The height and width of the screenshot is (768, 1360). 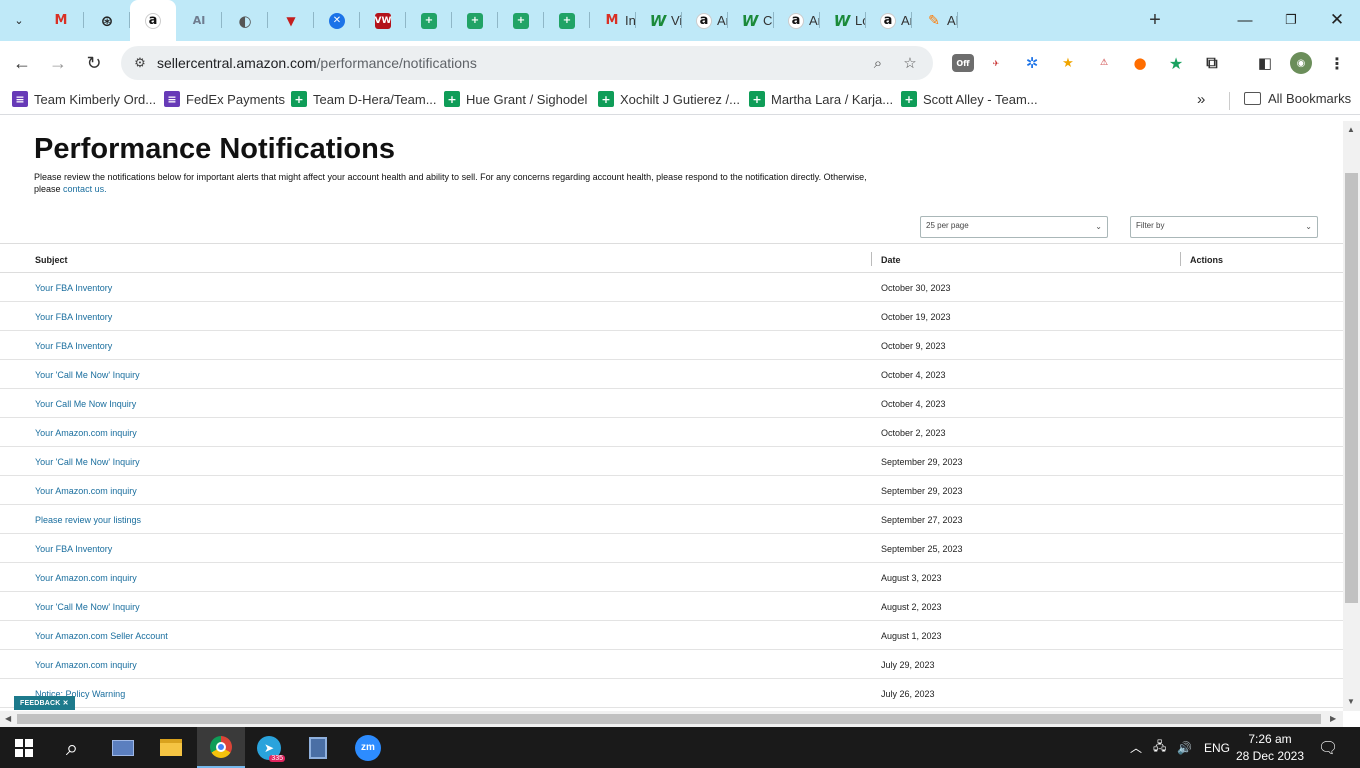 What do you see at coordinates (368, 747) in the screenshot?
I see `taskbar-app-zoom: zm` at bounding box center [368, 747].